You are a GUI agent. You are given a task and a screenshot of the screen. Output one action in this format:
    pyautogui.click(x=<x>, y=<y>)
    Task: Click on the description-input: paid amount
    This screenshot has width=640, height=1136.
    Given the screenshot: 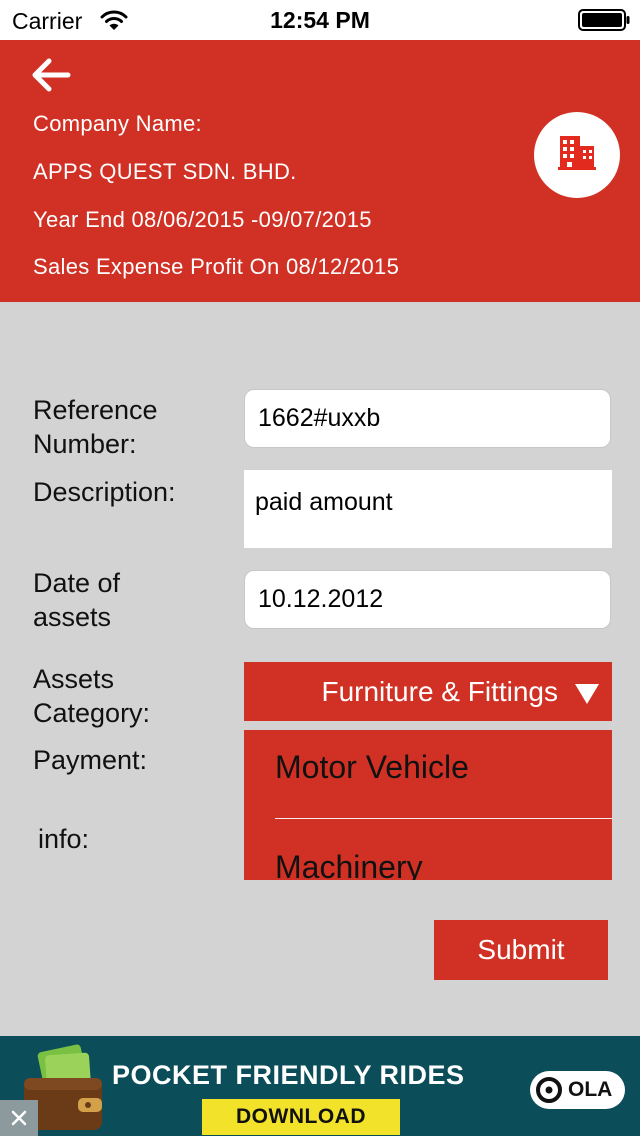 What is the action you would take?
    pyautogui.click(x=428, y=509)
    